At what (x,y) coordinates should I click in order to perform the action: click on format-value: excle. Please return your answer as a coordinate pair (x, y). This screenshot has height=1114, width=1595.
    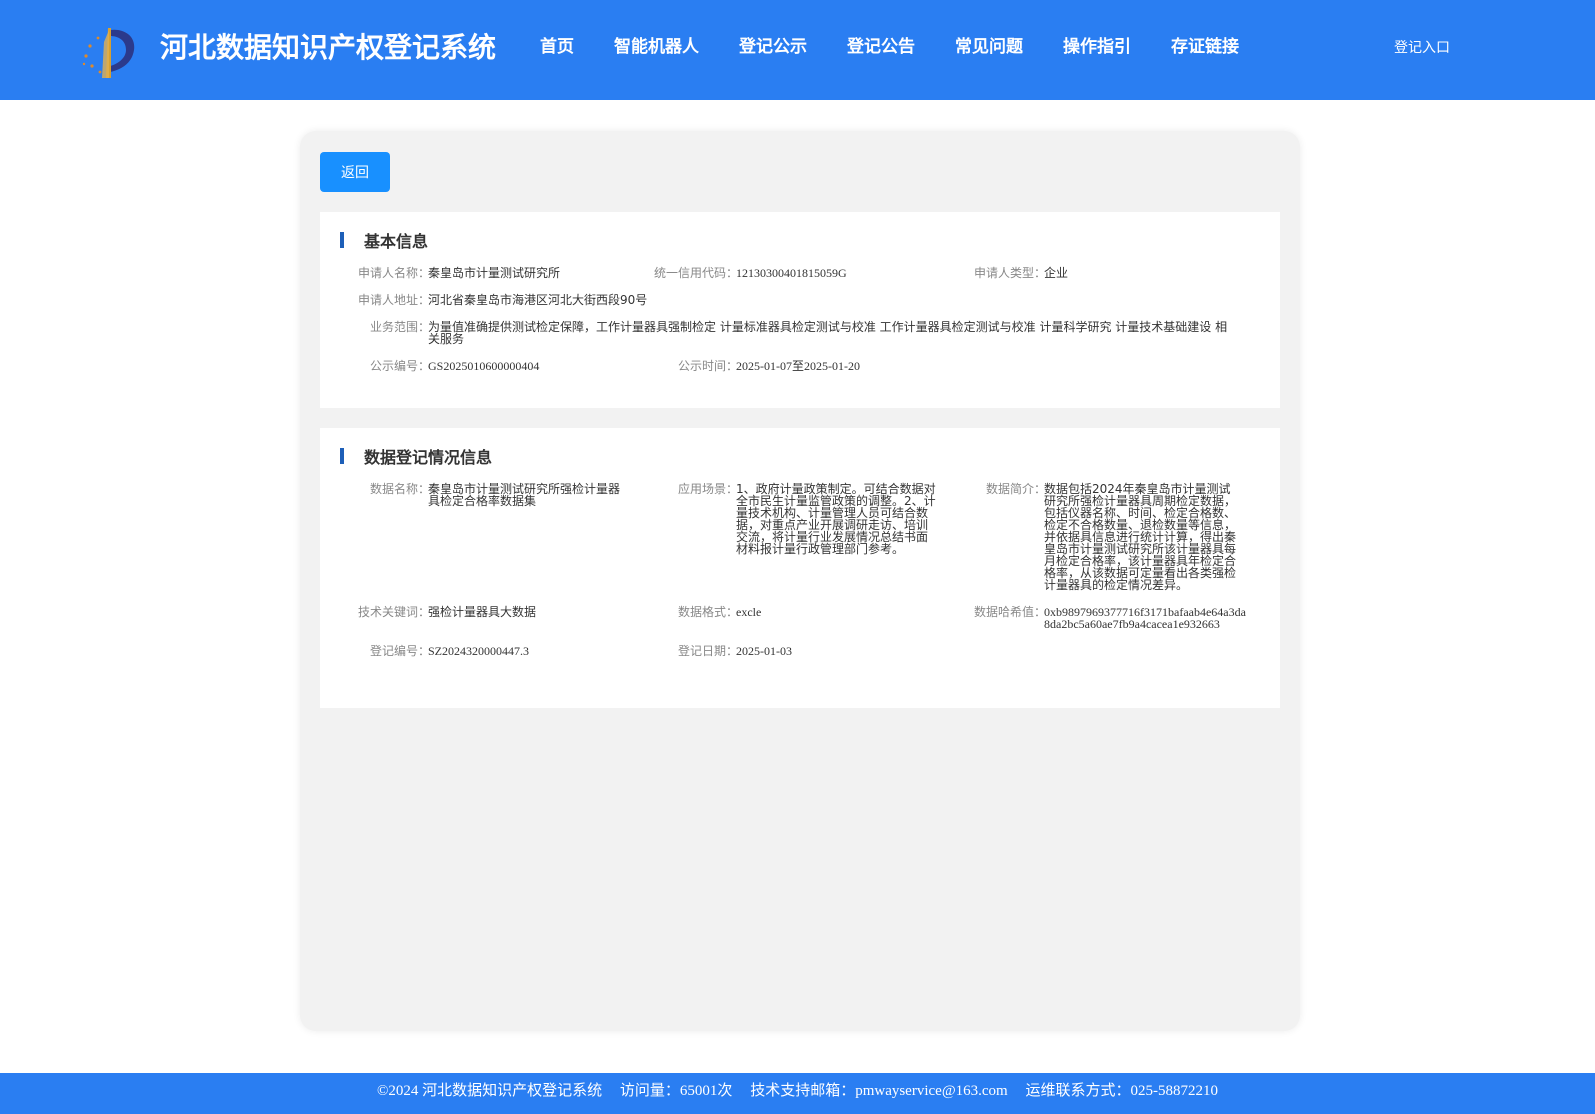
    Looking at the image, I should click on (749, 612).